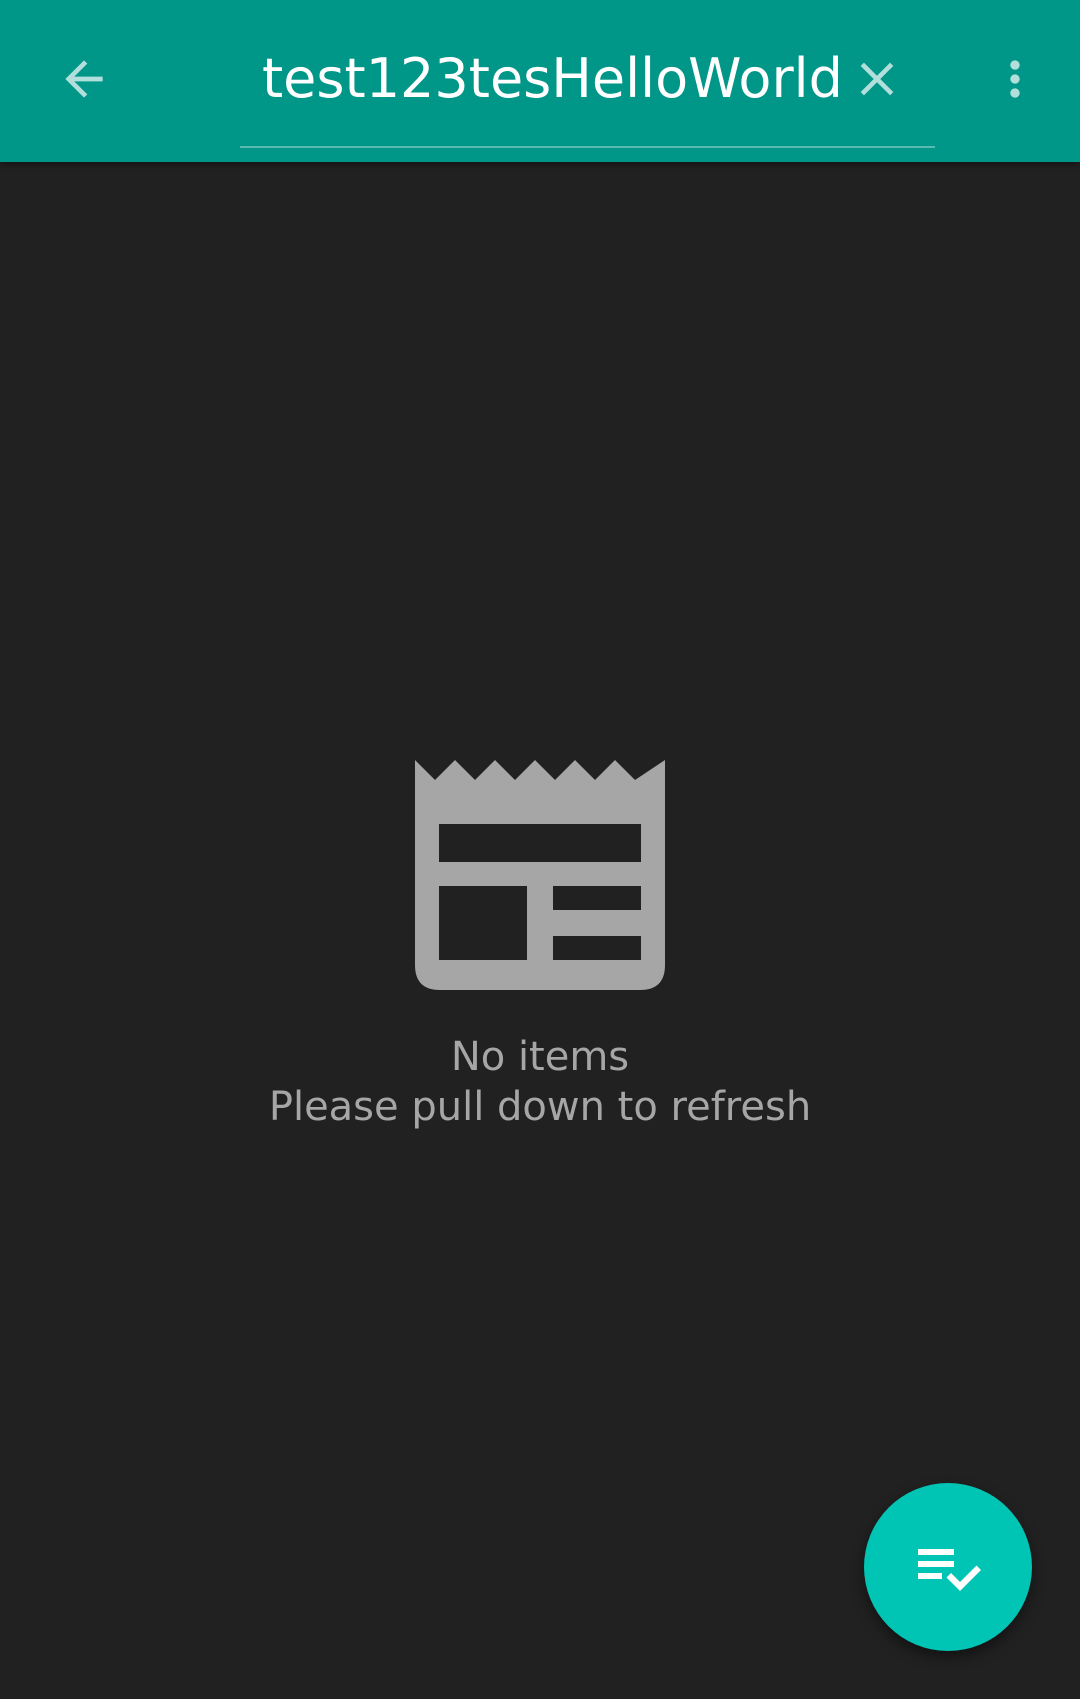 The image size is (1080, 1699). I want to click on arrow-back-icon, so click(84, 79).